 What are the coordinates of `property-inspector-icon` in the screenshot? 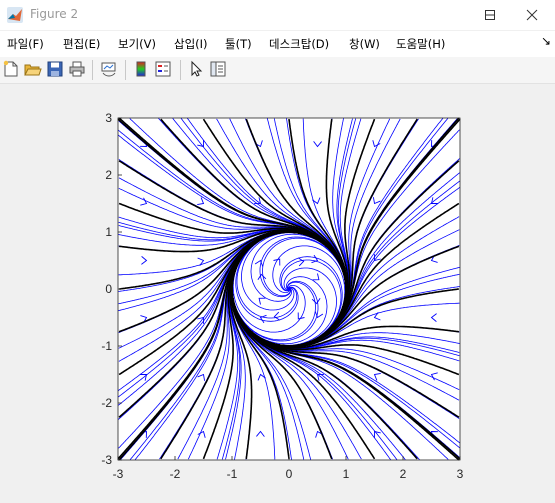 It's located at (218, 69).